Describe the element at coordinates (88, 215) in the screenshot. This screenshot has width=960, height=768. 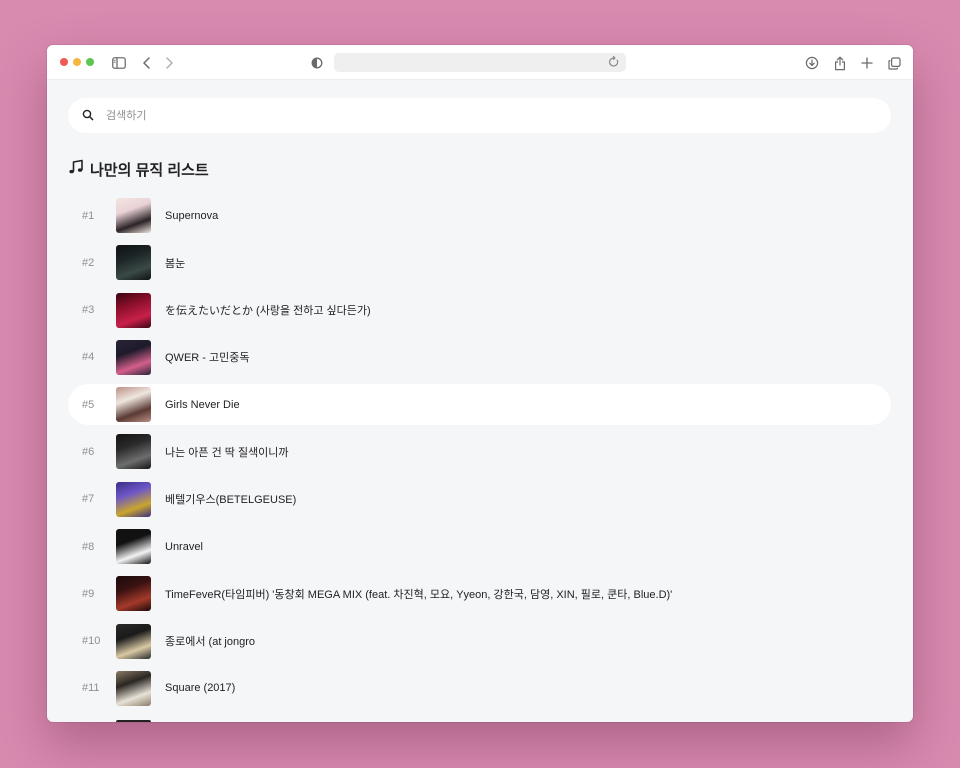
I see `track-rank: #1` at that location.